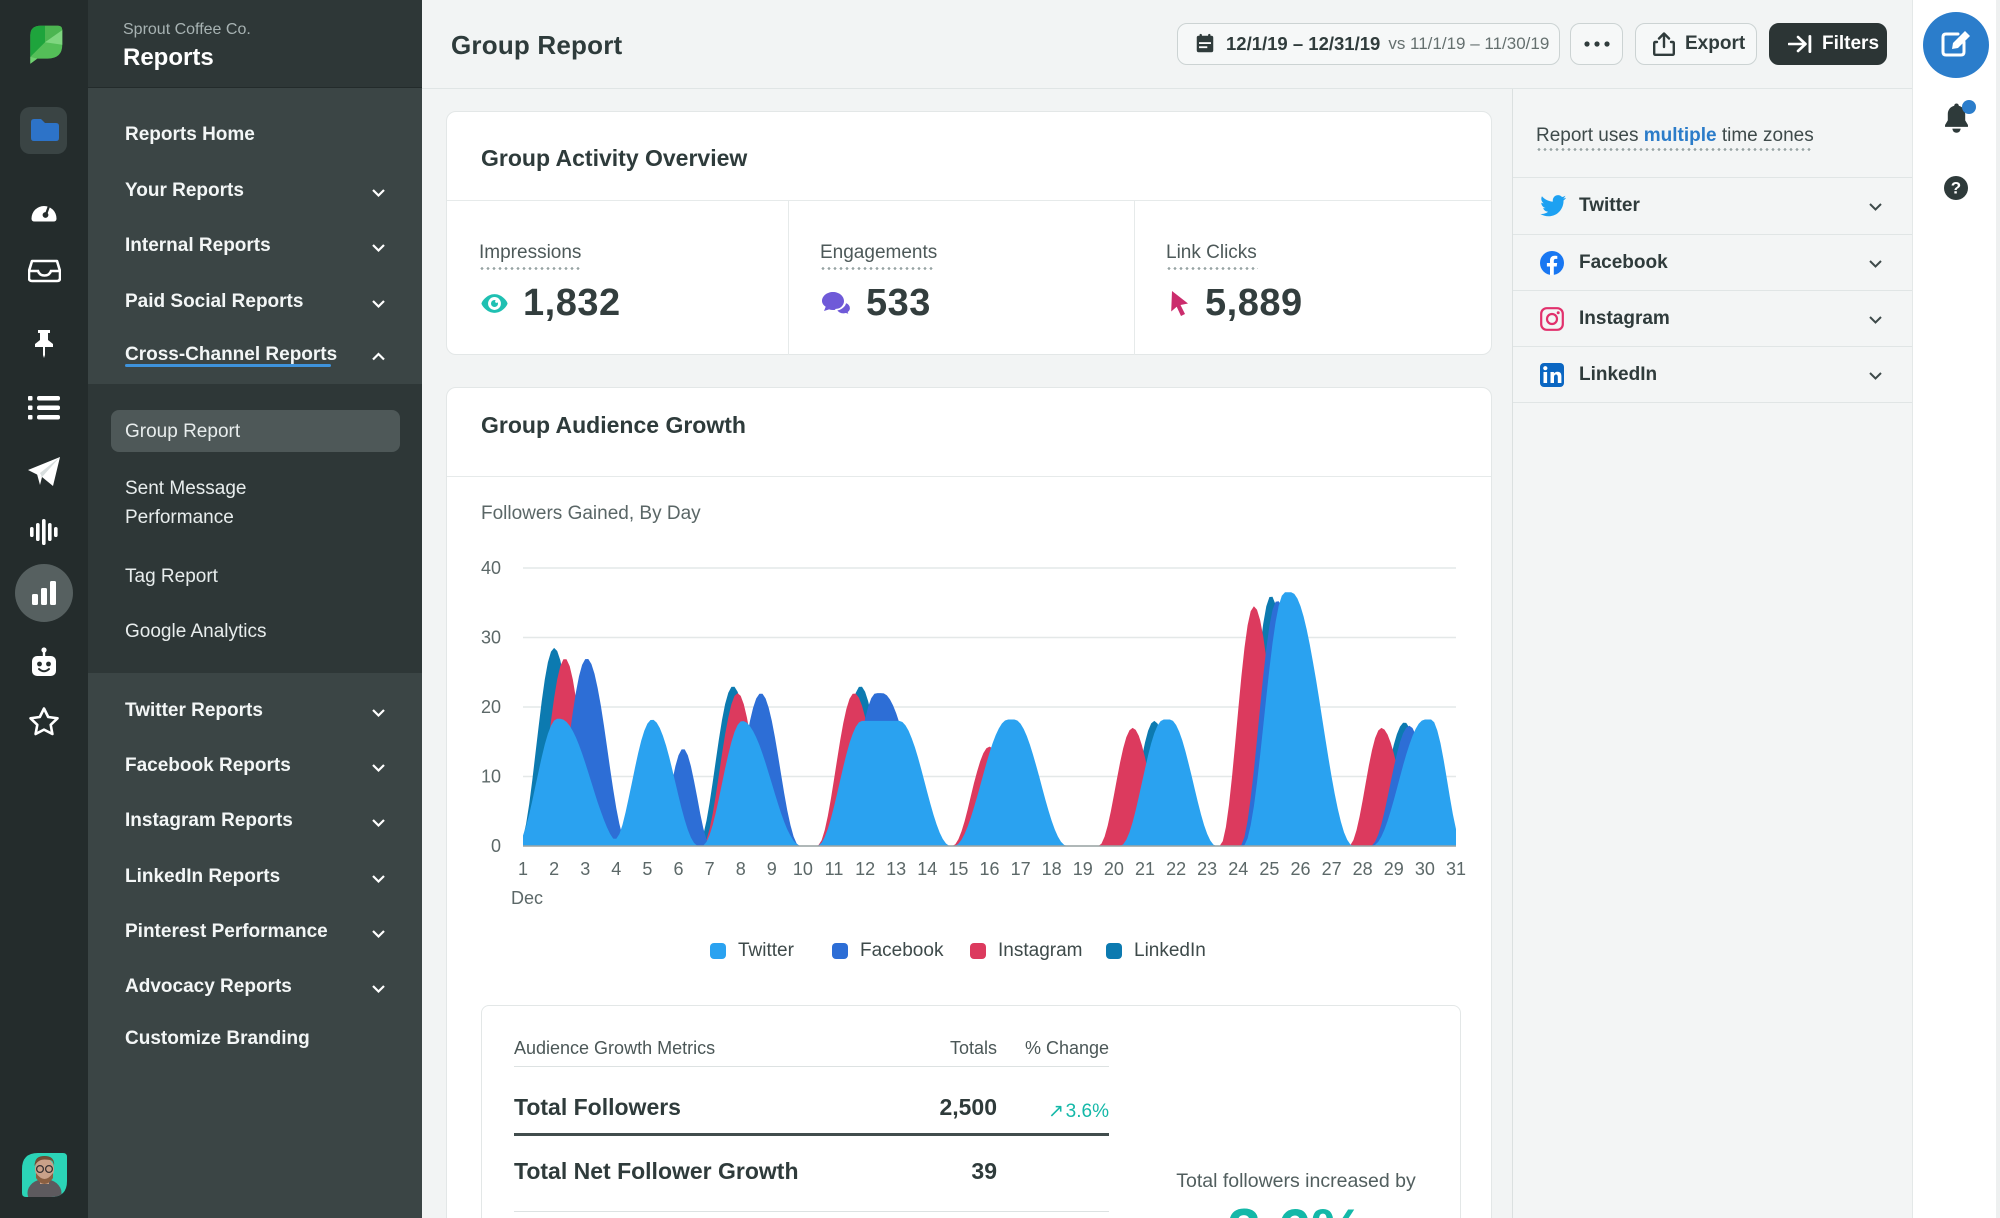  Describe the element at coordinates (1021, 869) in the screenshot. I see `svg-text: 17` at that location.